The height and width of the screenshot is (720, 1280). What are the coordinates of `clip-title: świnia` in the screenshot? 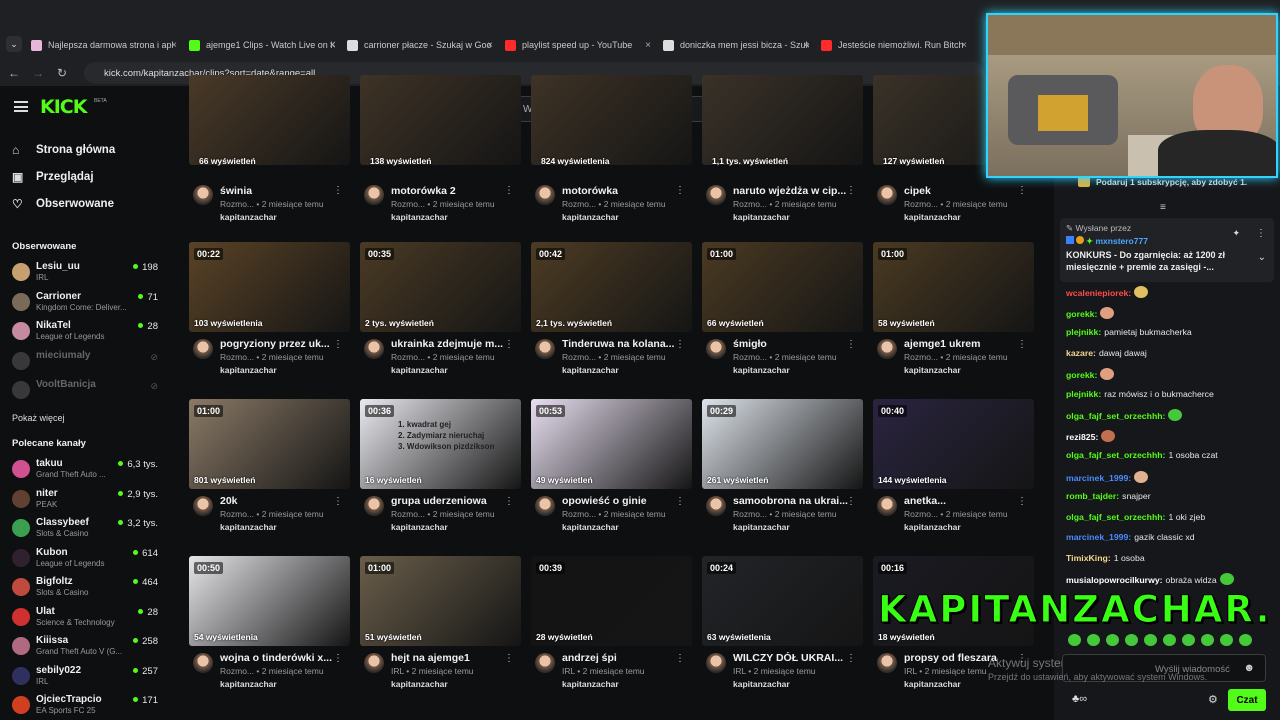 It's located at (277, 191).